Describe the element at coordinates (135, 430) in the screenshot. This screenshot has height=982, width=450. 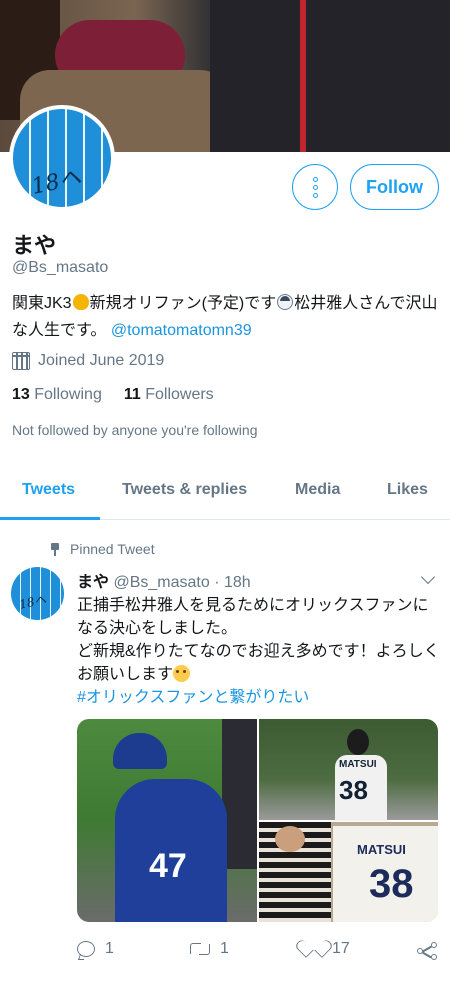
I see `not-followed-note: Not followed by anyone you're following` at that location.